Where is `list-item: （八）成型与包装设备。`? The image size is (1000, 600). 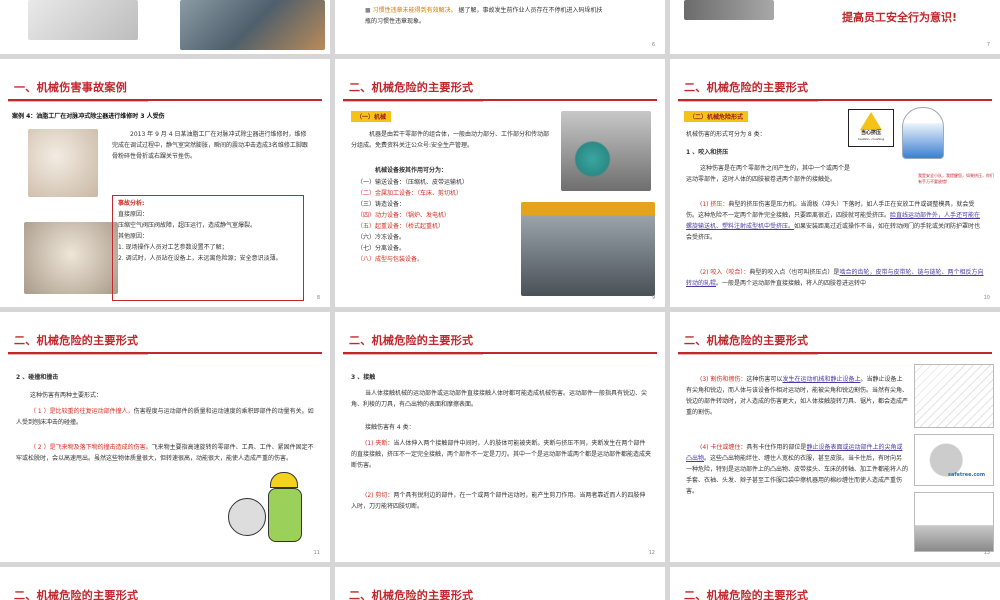 list-item: （八）成型与包装设备。 is located at coordinates (390, 259).